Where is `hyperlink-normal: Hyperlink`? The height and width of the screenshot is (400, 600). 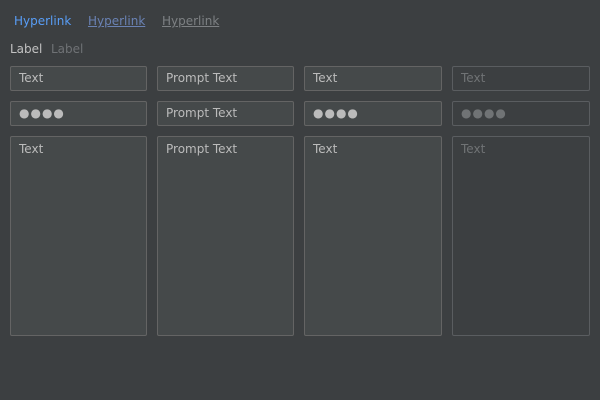 hyperlink-normal: Hyperlink is located at coordinates (42, 21).